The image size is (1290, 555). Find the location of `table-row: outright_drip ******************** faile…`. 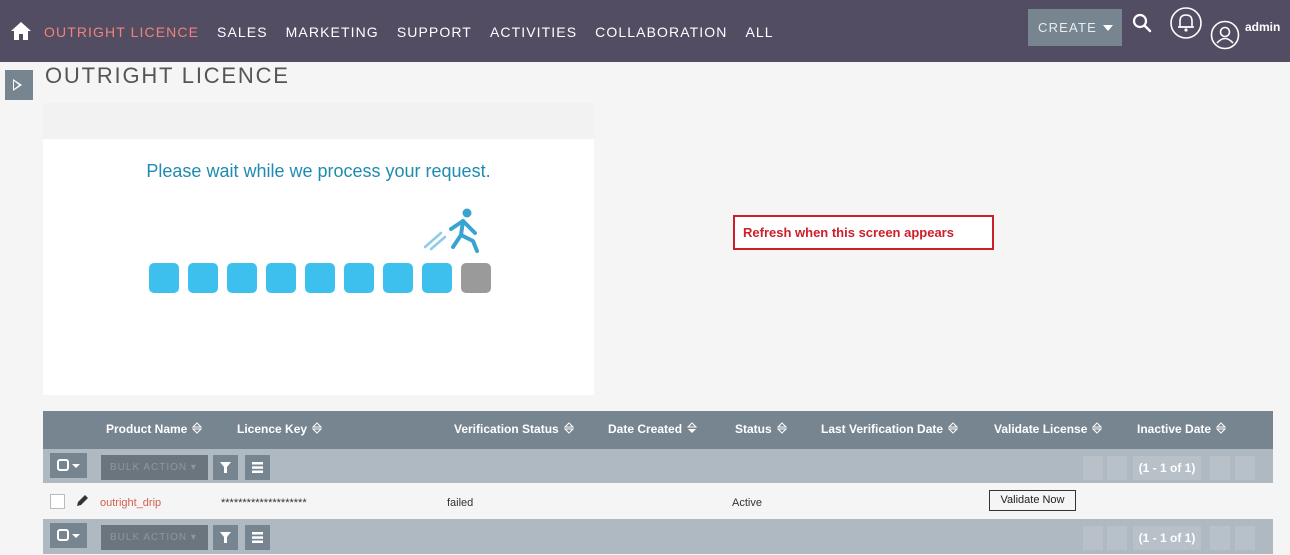

table-row: outright_drip ******************** faile… is located at coordinates (658, 501).